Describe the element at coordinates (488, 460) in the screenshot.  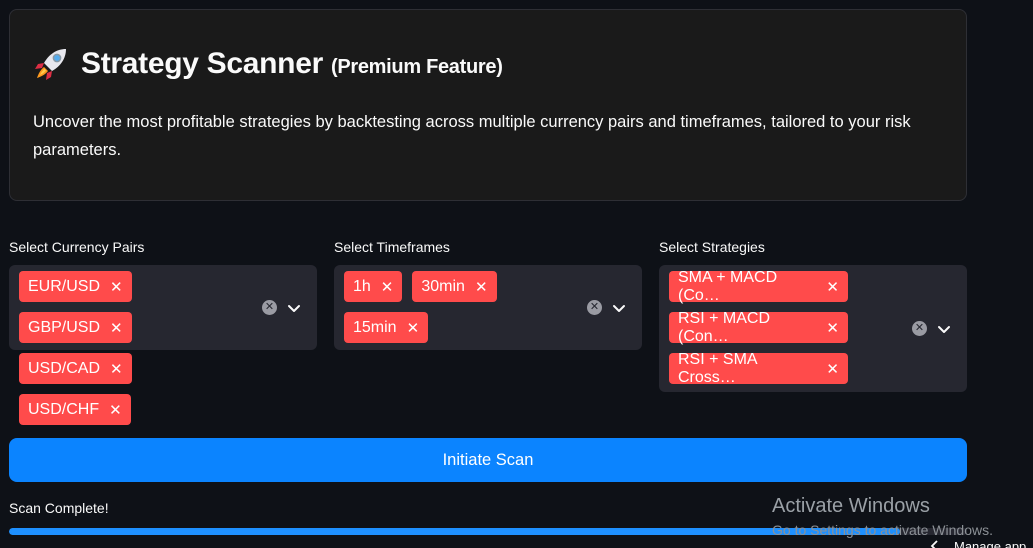
I see `initiate-scan-button: Initiate Scan` at that location.